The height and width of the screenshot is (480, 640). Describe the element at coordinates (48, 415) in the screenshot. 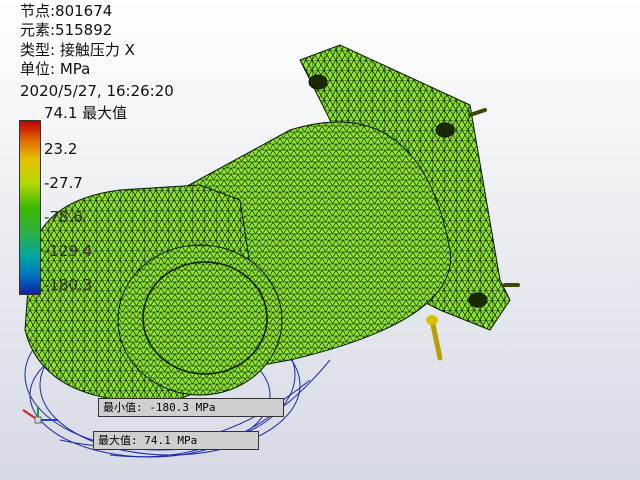

I see `axis-triad-icon` at that location.